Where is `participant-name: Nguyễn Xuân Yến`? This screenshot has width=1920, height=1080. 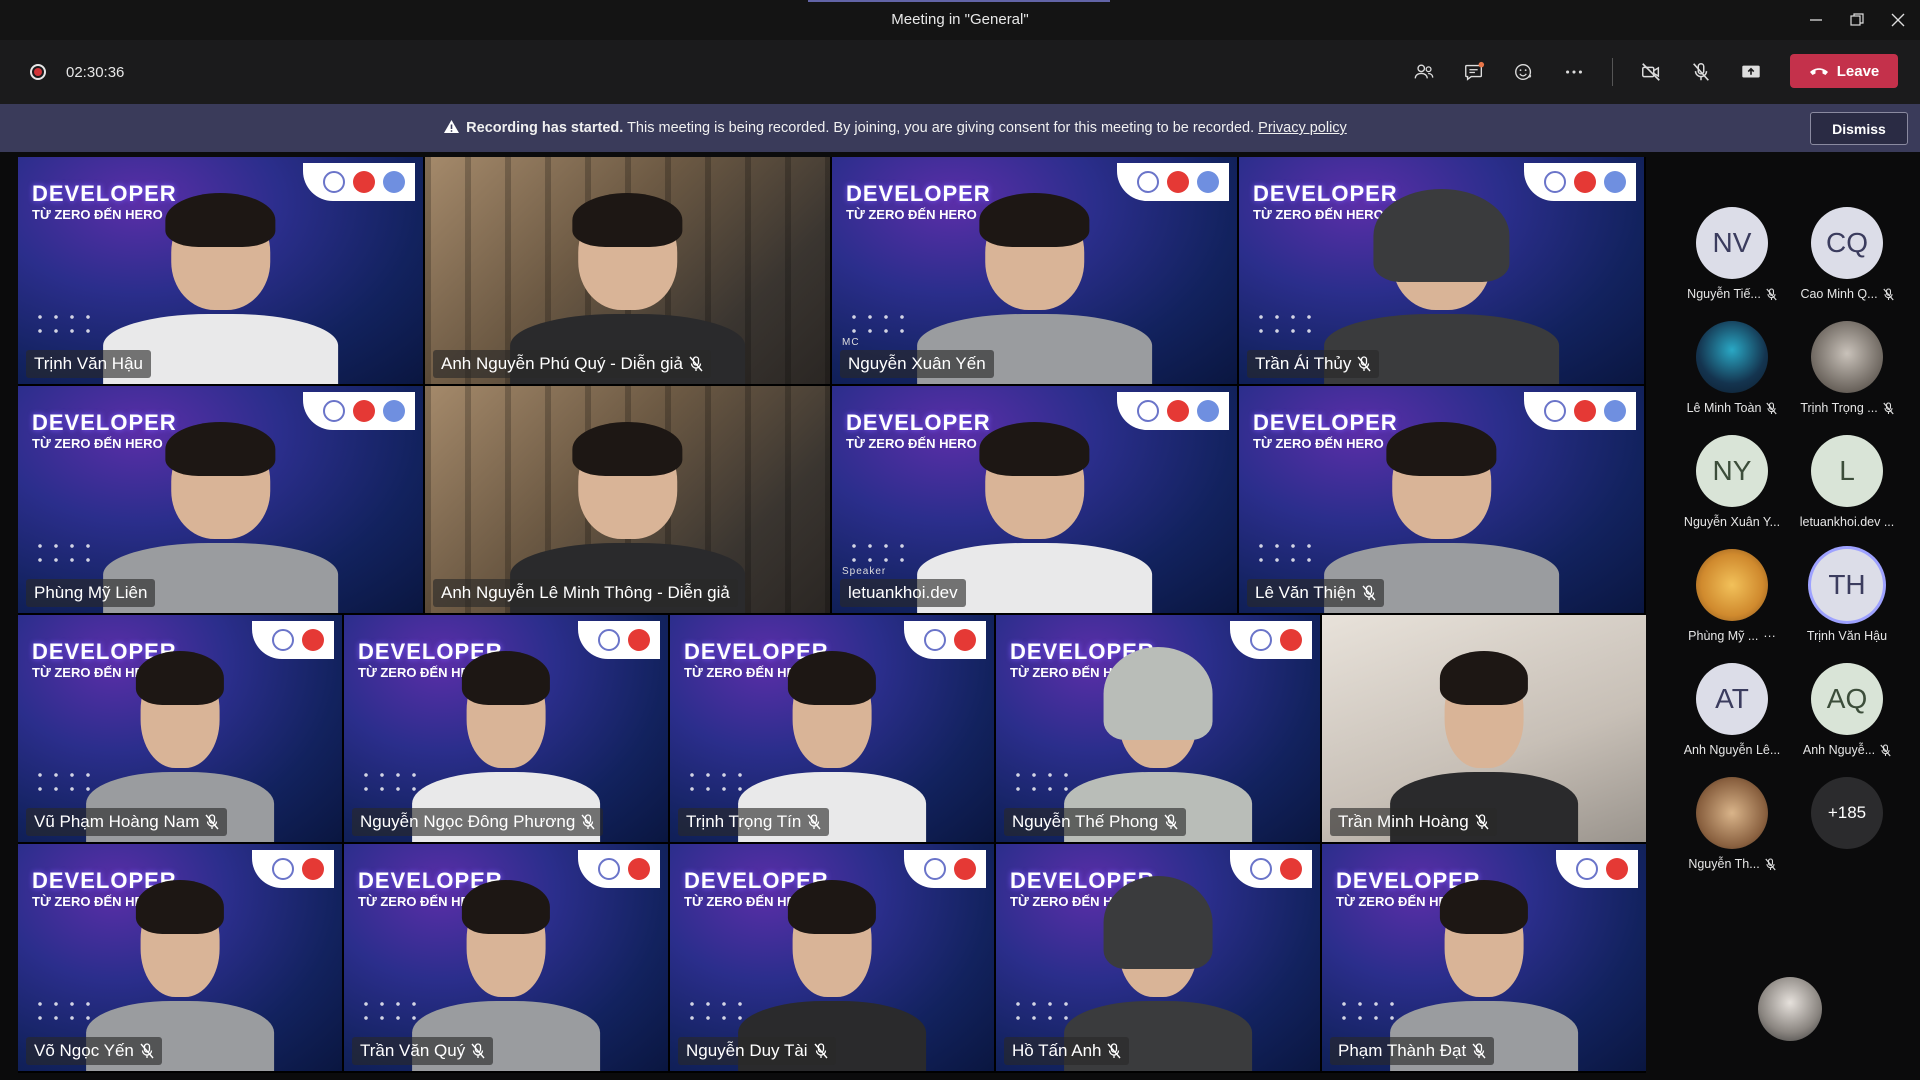 participant-name: Nguyễn Xuân Yến is located at coordinates (917, 363).